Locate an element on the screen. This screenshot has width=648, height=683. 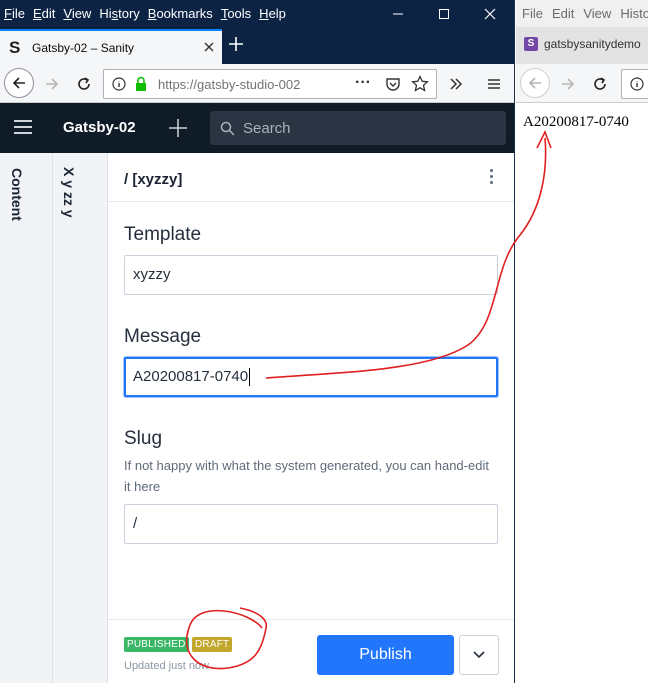
navigation-toolbar: https://gatsby-studio-002 ··· is located at coordinates (257, 83).